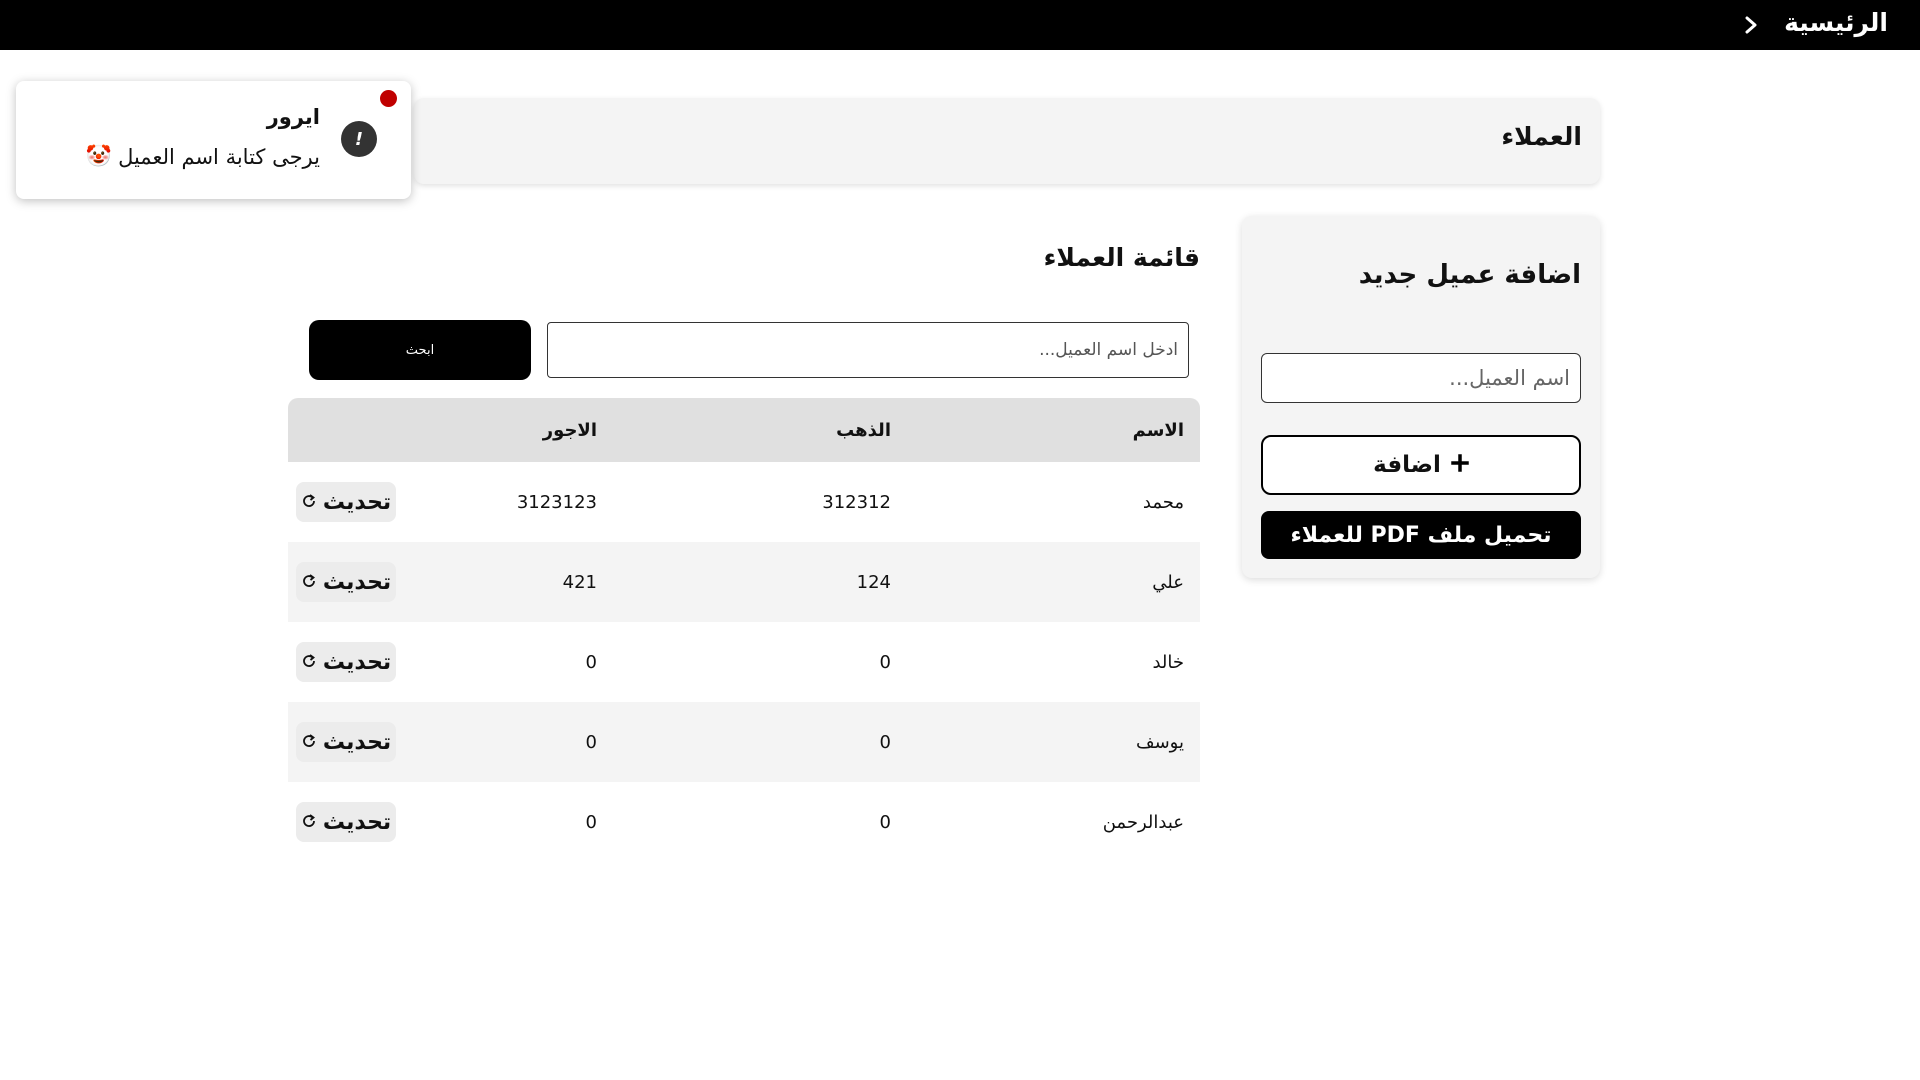 The width and height of the screenshot is (1920, 1080). I want to click on search-button: ابحث, so click(420, 350).